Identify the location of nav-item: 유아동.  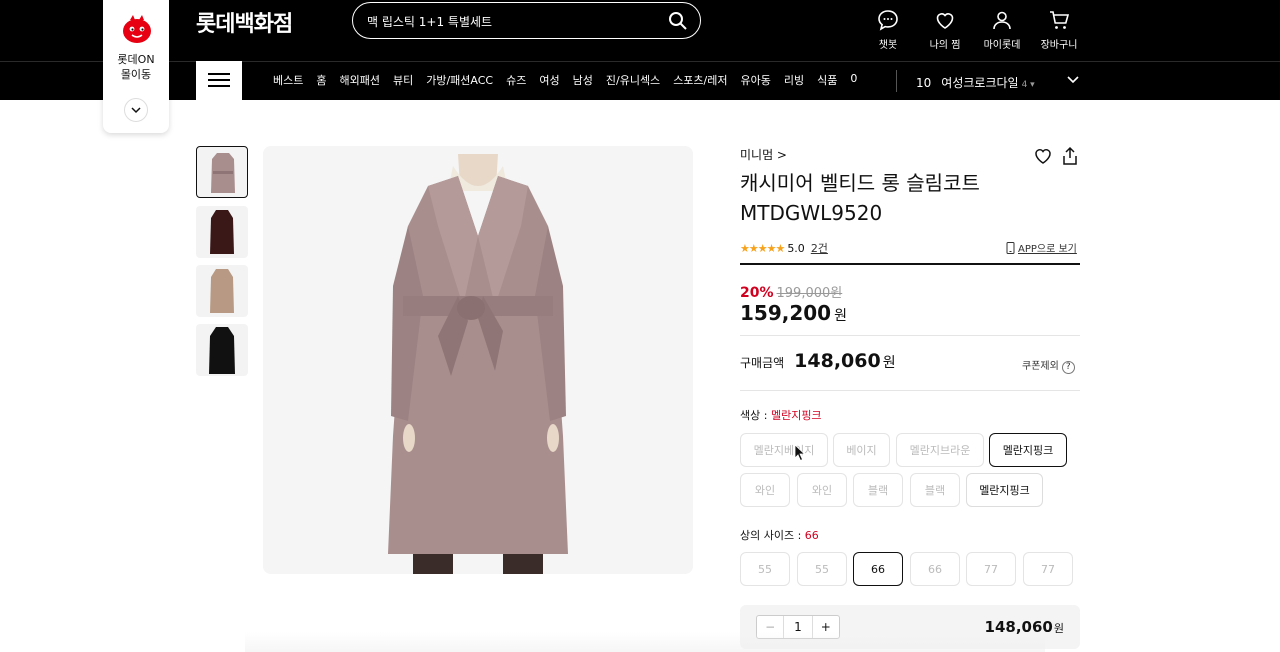
(756, 80).